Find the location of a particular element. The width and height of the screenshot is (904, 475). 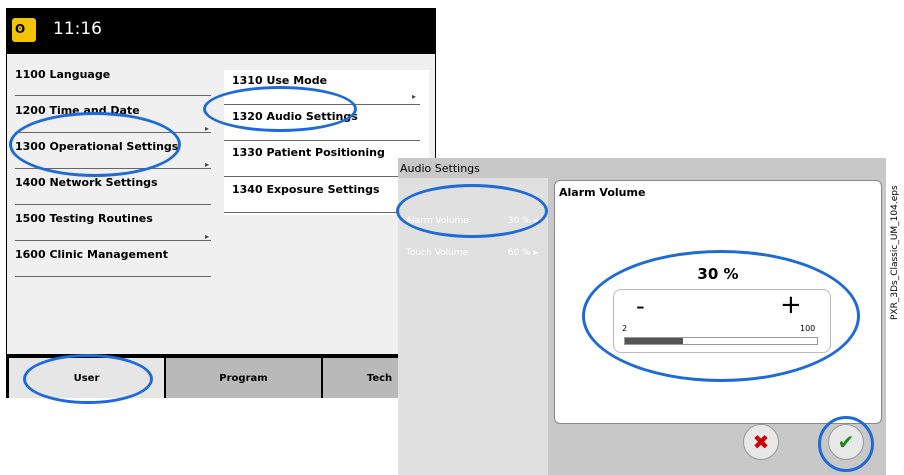

menu-item-testing-routines: 1500 Testing Routines is located at coordinates (84, 218).